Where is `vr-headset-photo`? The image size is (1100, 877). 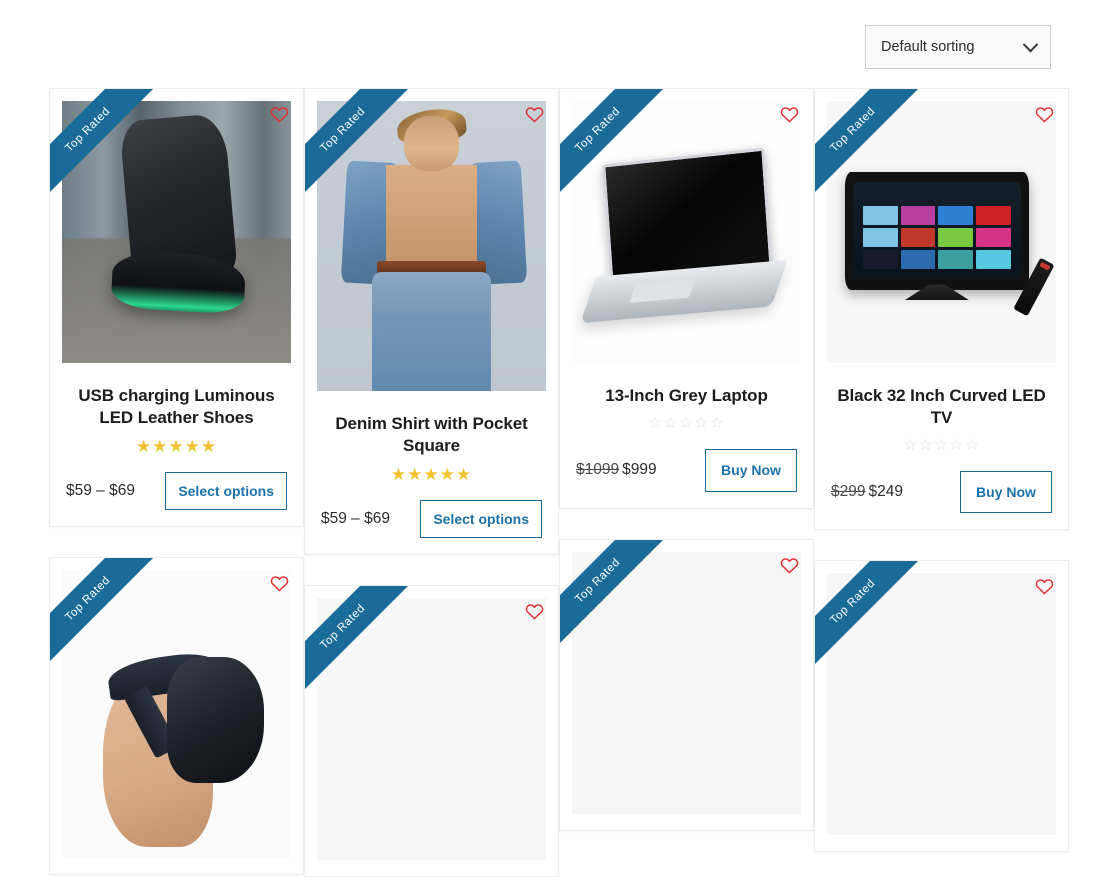 vr-headset-photo is located at coordinates (176, 714).